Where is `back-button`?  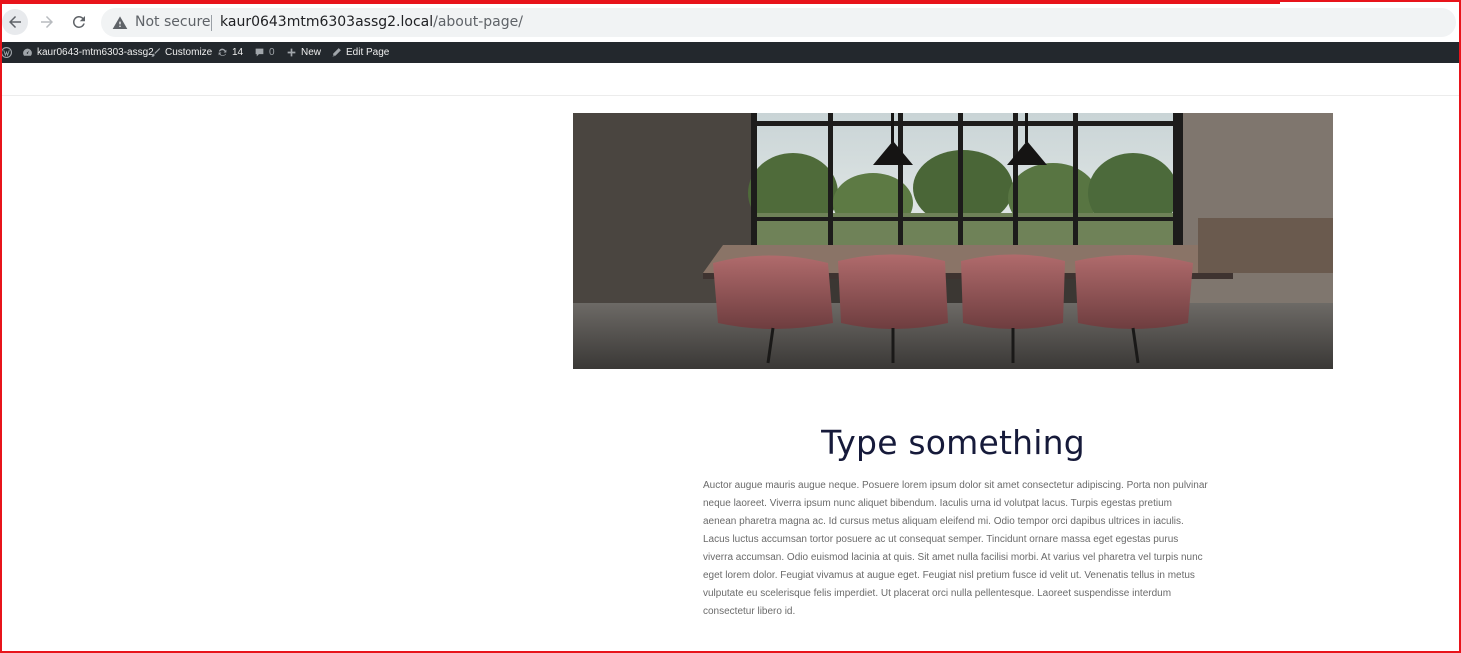 back-button is located at coordinates (15, 22).